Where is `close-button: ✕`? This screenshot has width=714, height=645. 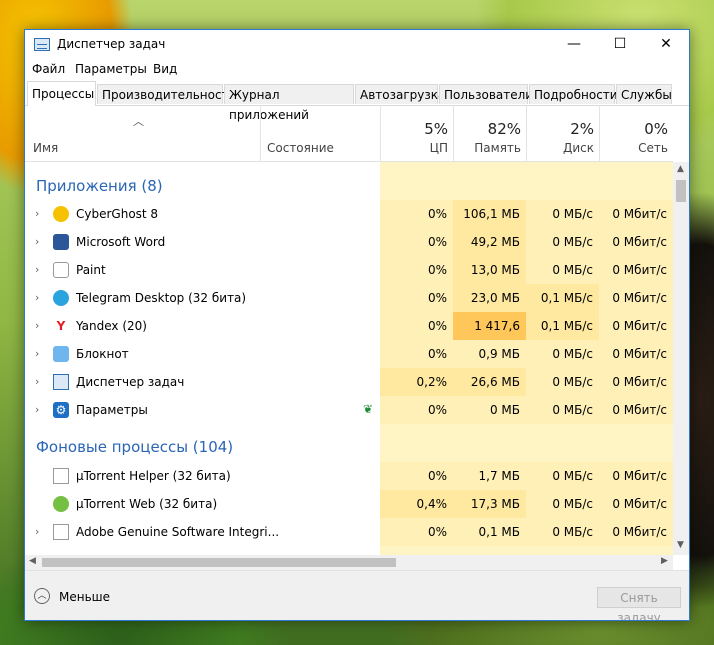 close-button: ✕ is located at coordinates (666, 44).